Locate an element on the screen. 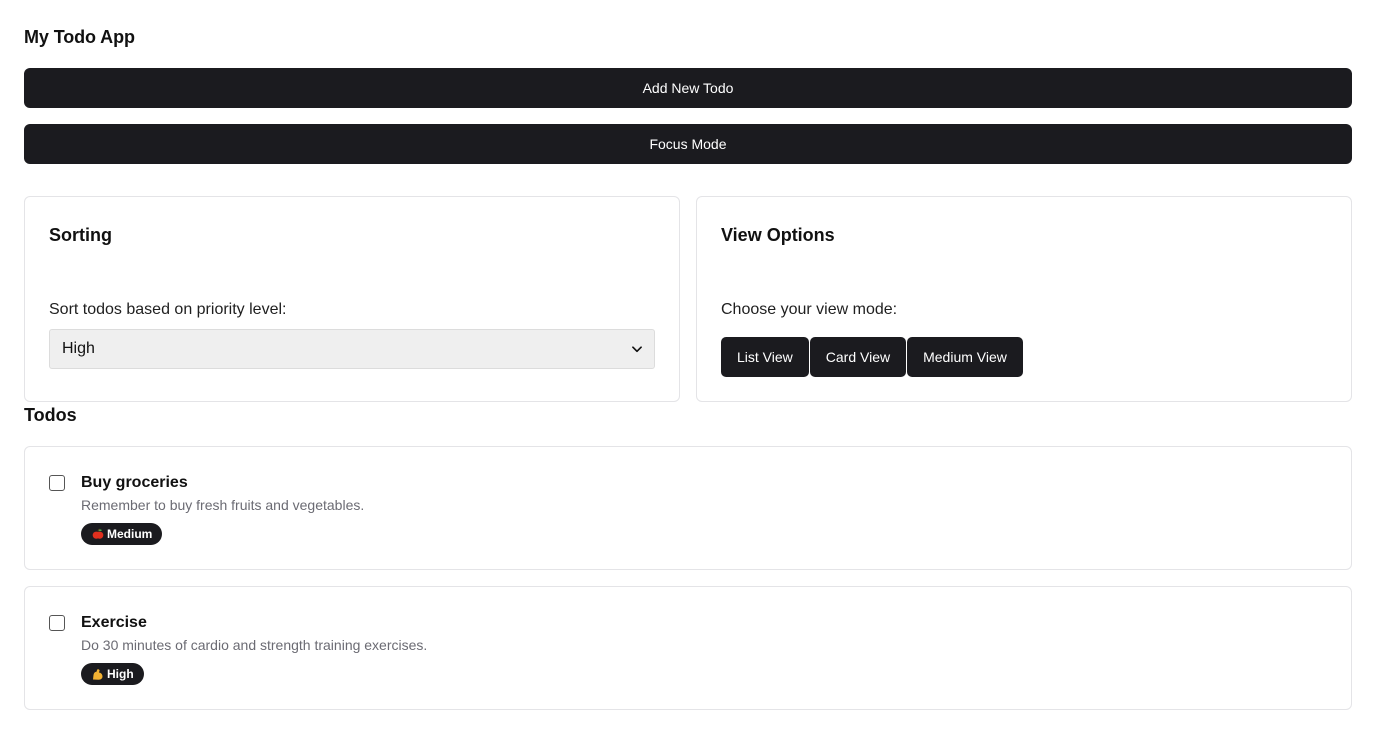 The width and height of the screenshot is (1376, 734). chevron-down-icon is located at coordinates (637, 349).